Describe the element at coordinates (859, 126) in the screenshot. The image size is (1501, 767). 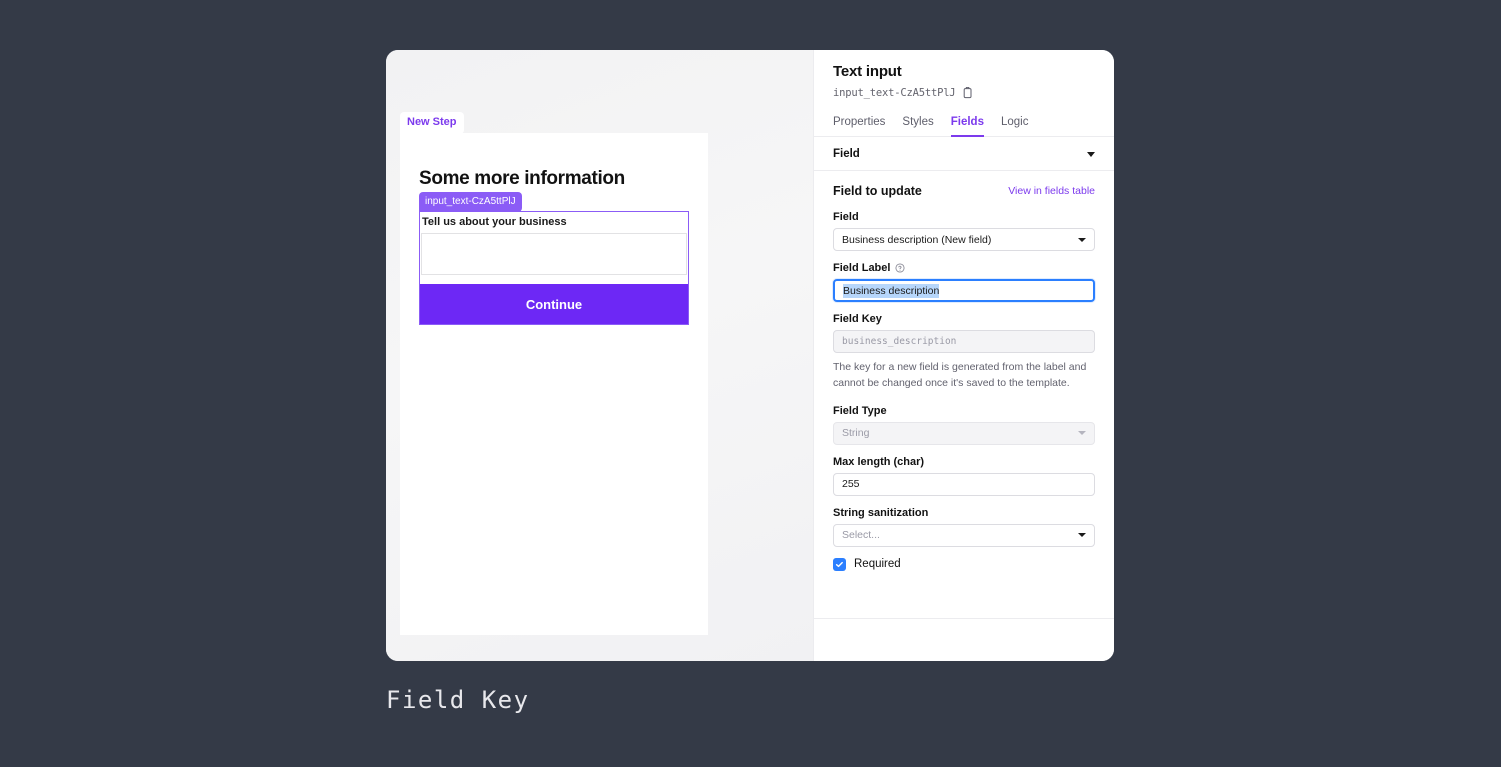
I see `tab-properties: Properties` at that location.